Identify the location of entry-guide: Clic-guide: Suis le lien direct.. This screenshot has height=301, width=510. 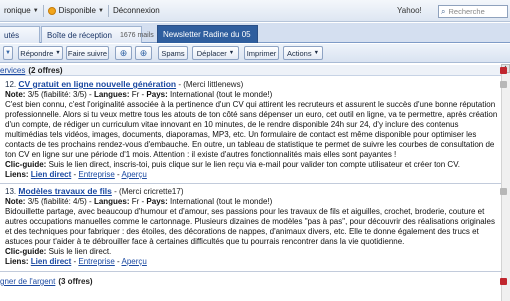
(252, 252).